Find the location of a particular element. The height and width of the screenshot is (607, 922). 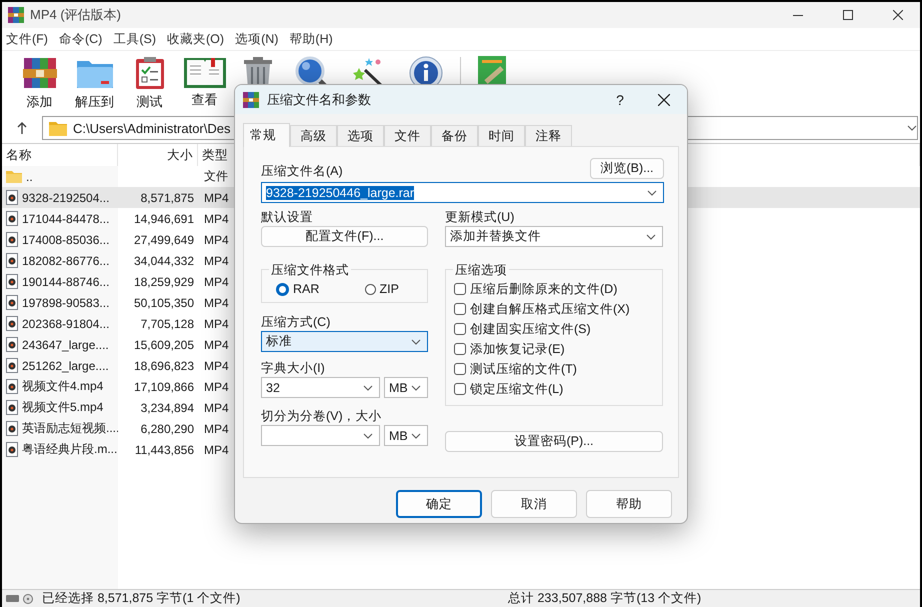

selection-status: 已经选择 8,571,875 字节(1 个文件) is located at coordinates (142, 598).